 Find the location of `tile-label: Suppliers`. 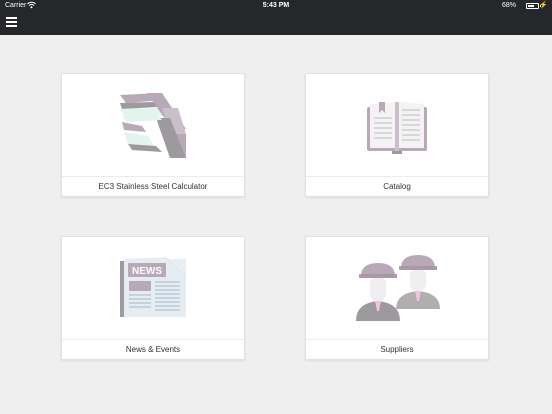

tile-label: Suppliers is located at coordinates (397, 349).